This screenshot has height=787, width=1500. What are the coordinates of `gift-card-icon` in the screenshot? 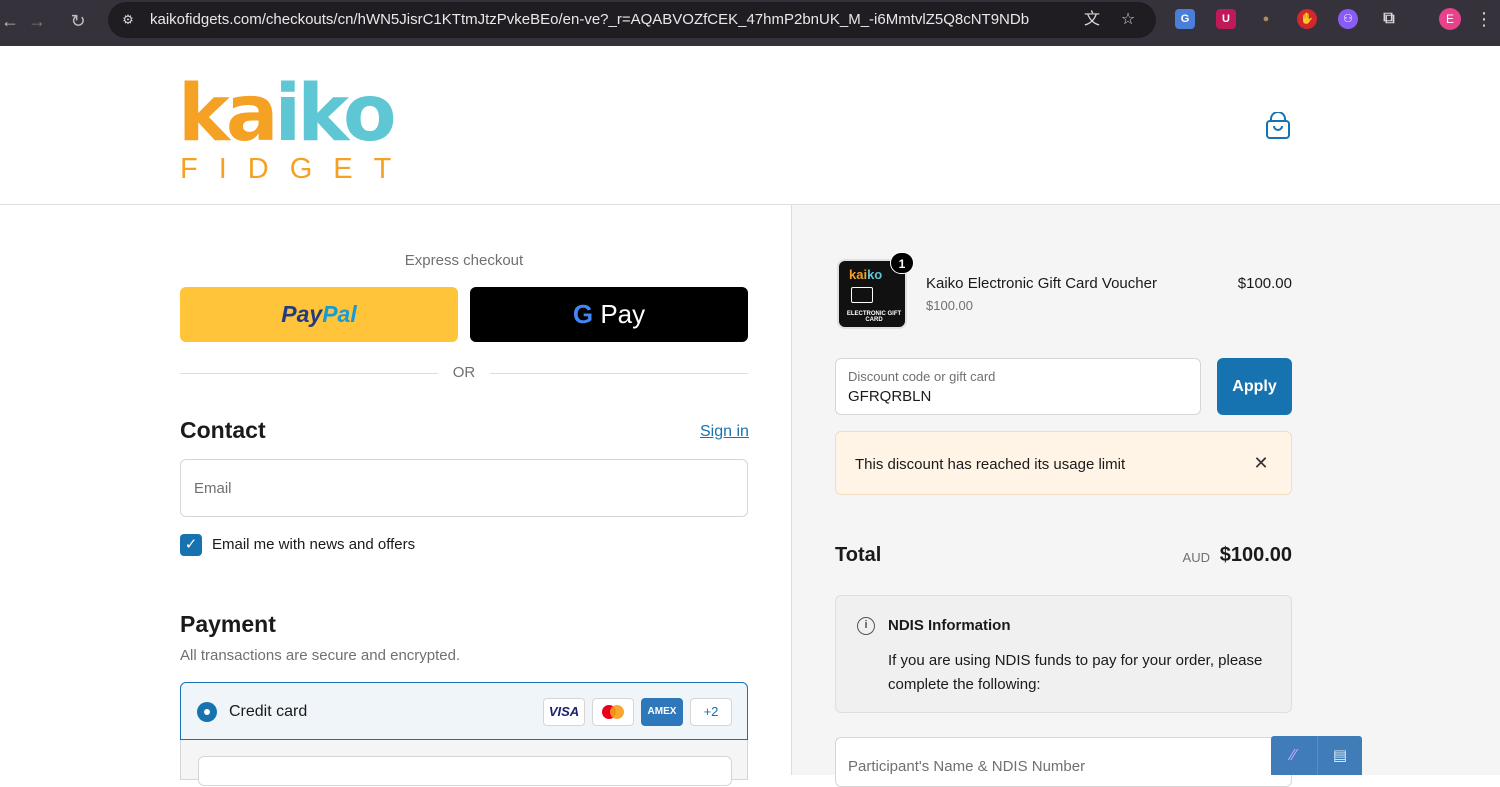 It's located at (862, 295).